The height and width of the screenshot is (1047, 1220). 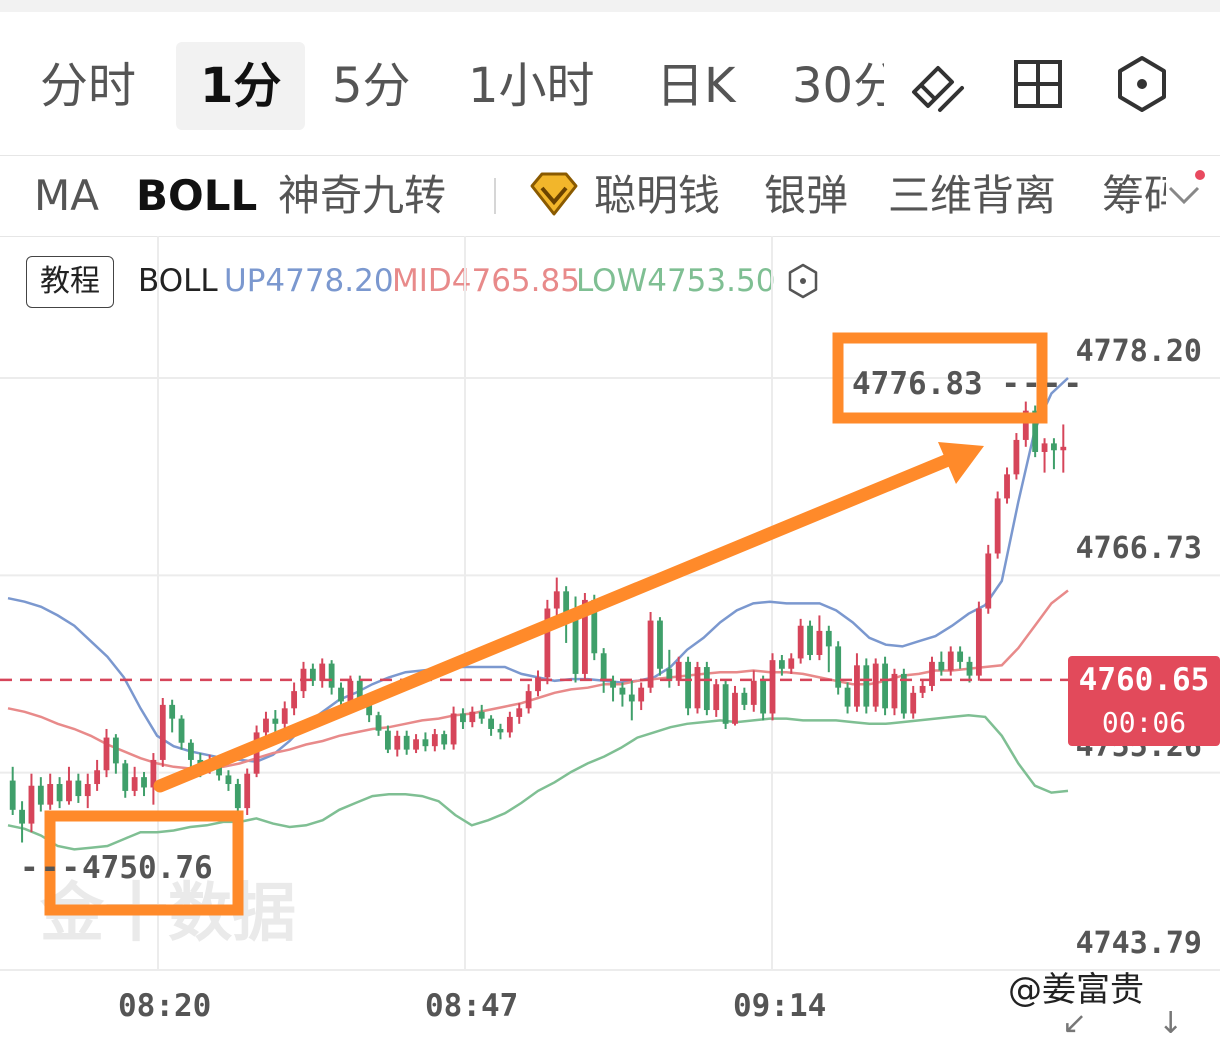 What do you see at coordinates (1138, 943) in the screenshot?
I see `y-tick-label: 4743.79` at bounding box center [1138, 943].